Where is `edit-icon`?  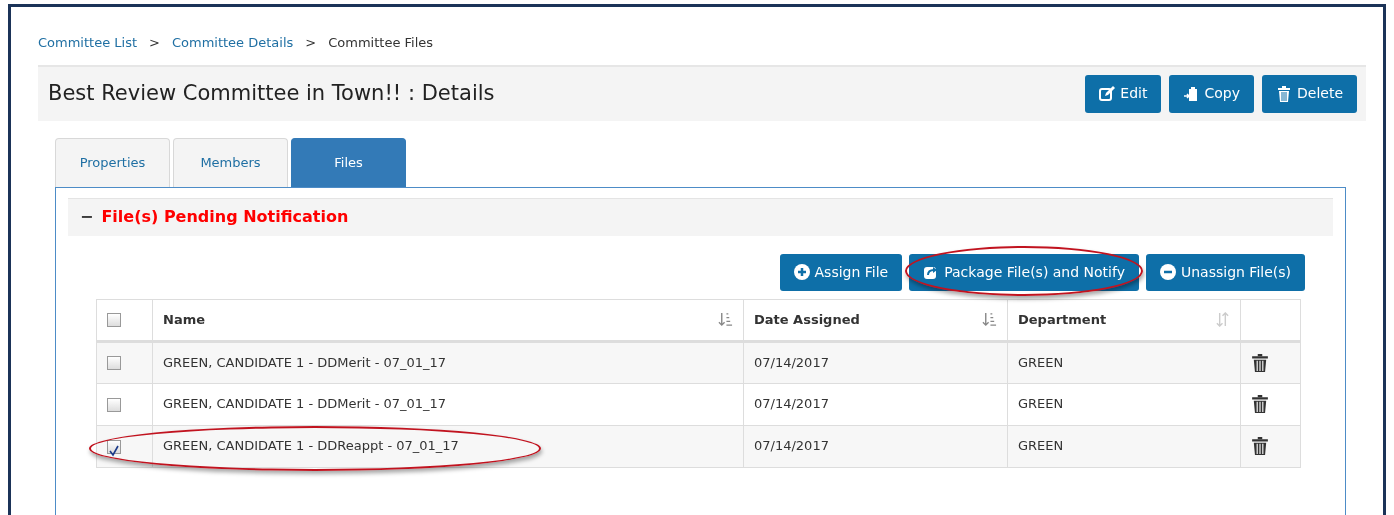 edit-icon is located at coordinates (1107, 93).